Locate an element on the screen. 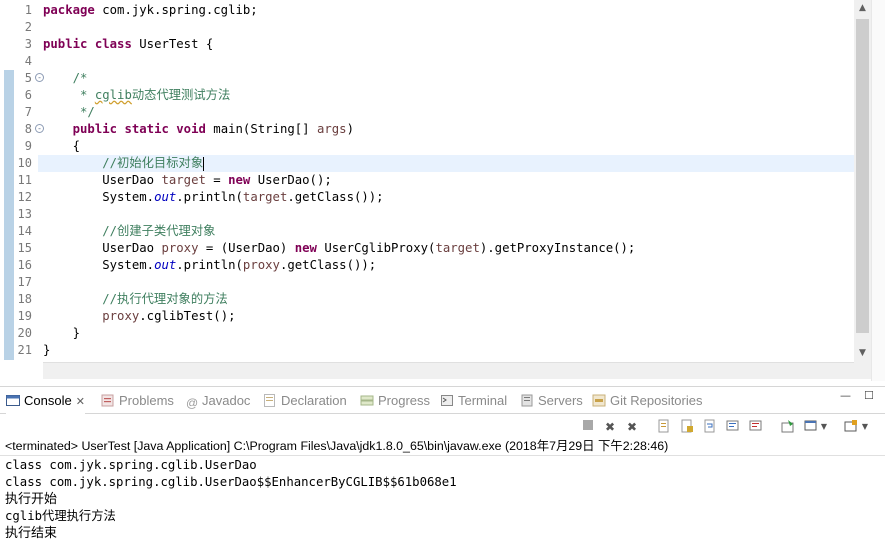  scrollbar-corner is located at coordinates (862, 370).